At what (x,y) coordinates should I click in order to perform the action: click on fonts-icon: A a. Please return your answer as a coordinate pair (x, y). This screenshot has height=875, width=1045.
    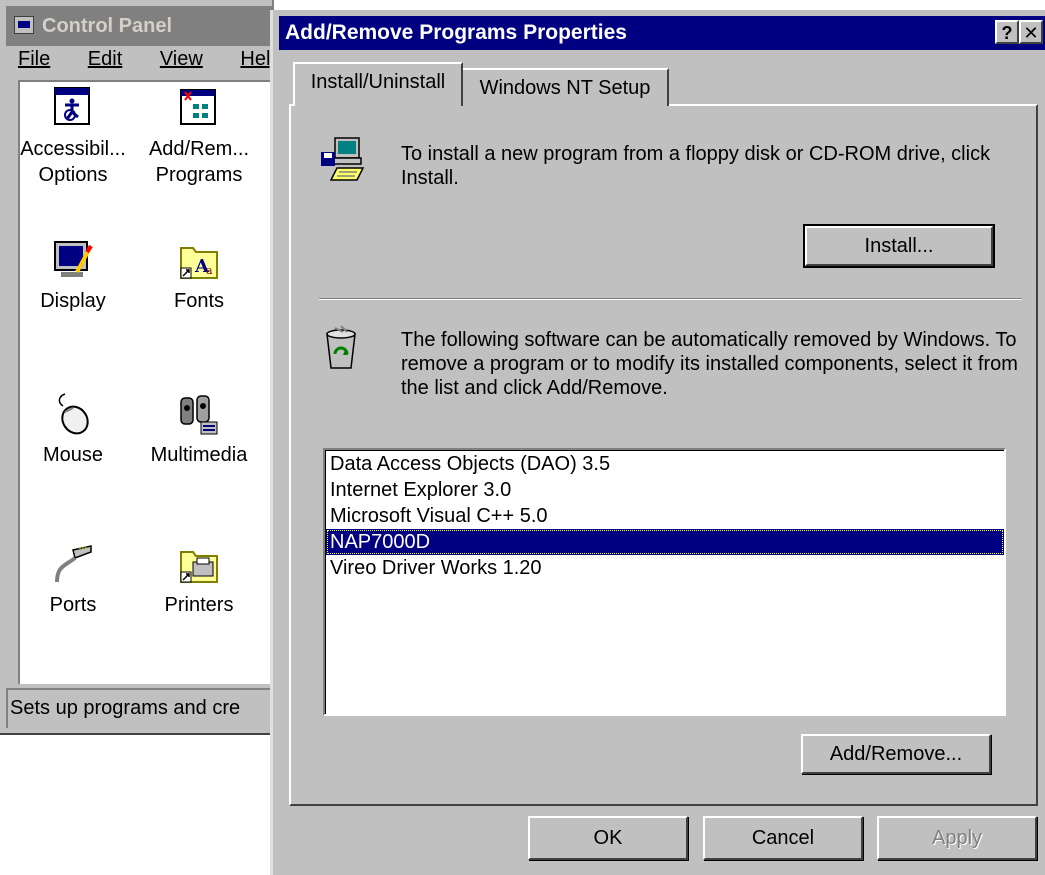
    Looking at the image, I should click on (199, 260).